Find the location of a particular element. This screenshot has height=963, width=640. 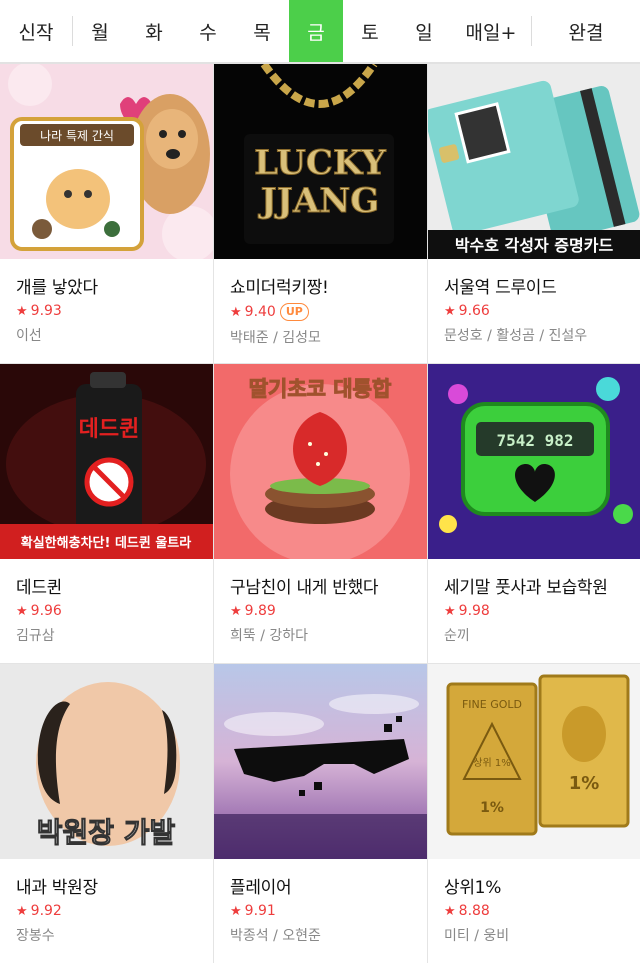

comic-rating: ★ 9.93 is located at coordinates (114, 311).